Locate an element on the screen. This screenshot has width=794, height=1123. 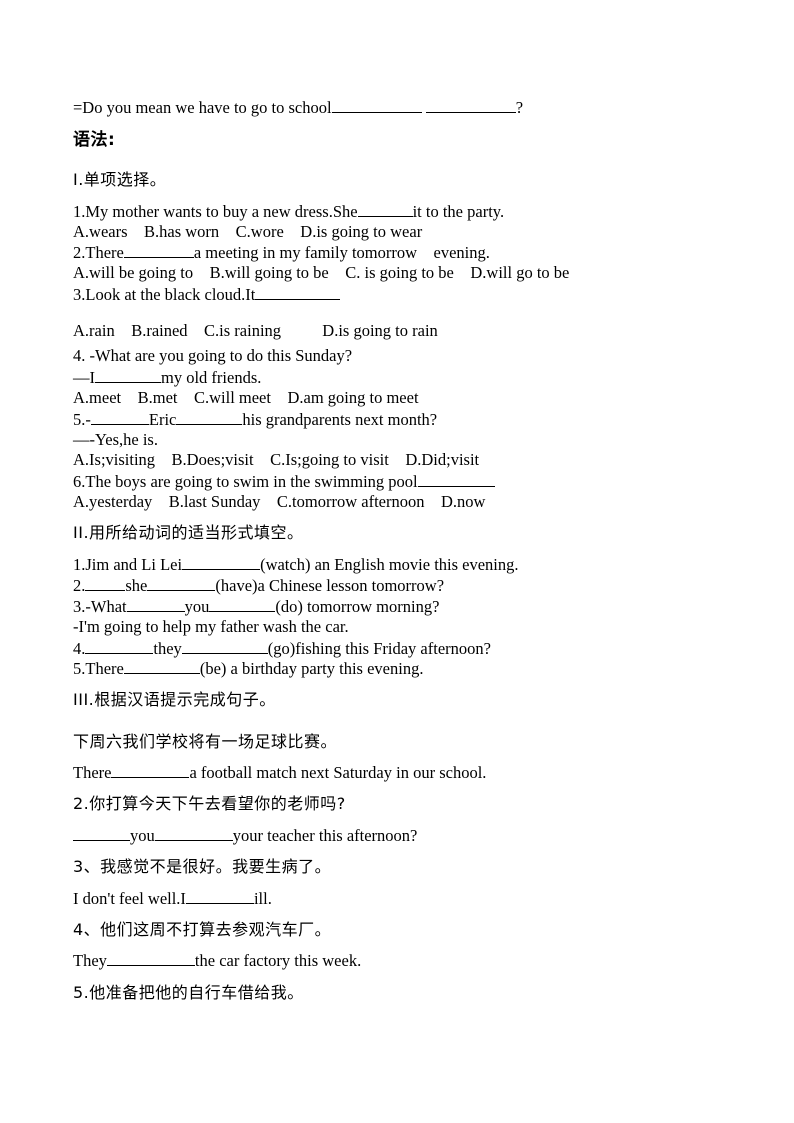
grammar-heading: 语法: is located at coordinates (94, 140).